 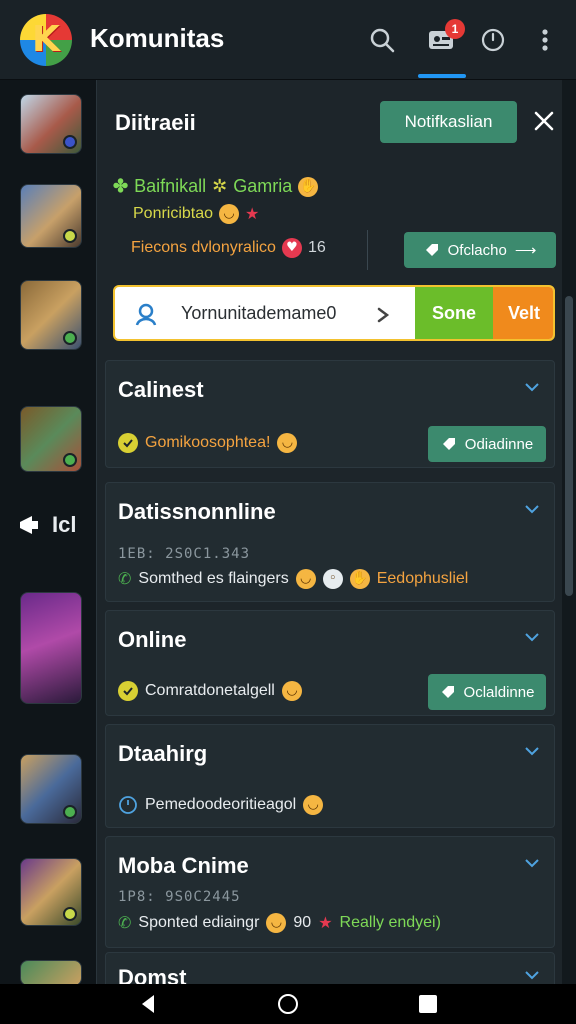 I want to click on search-icon, so click(x=382, y=40).